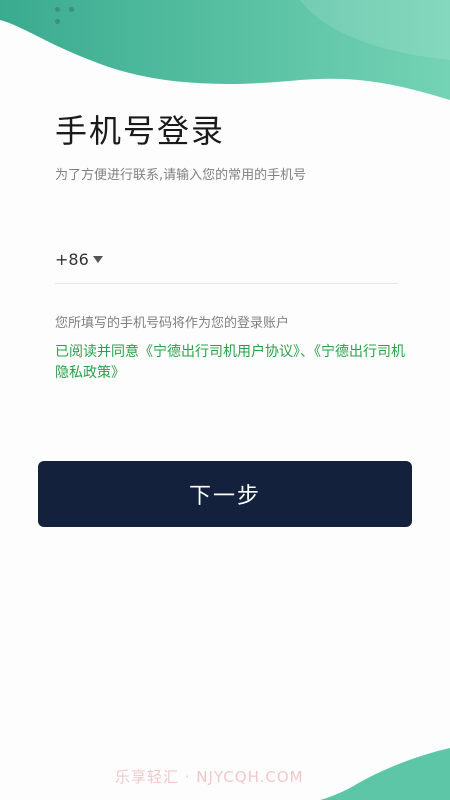 This screenshot has height=800, width=450. Describe the element at coordinates (230, 363) in the screenshot. I see `agreement-text: 已阅读并同意《宁德出行司机用户协议》、《宁德出行司机隐私政策》` at that location.